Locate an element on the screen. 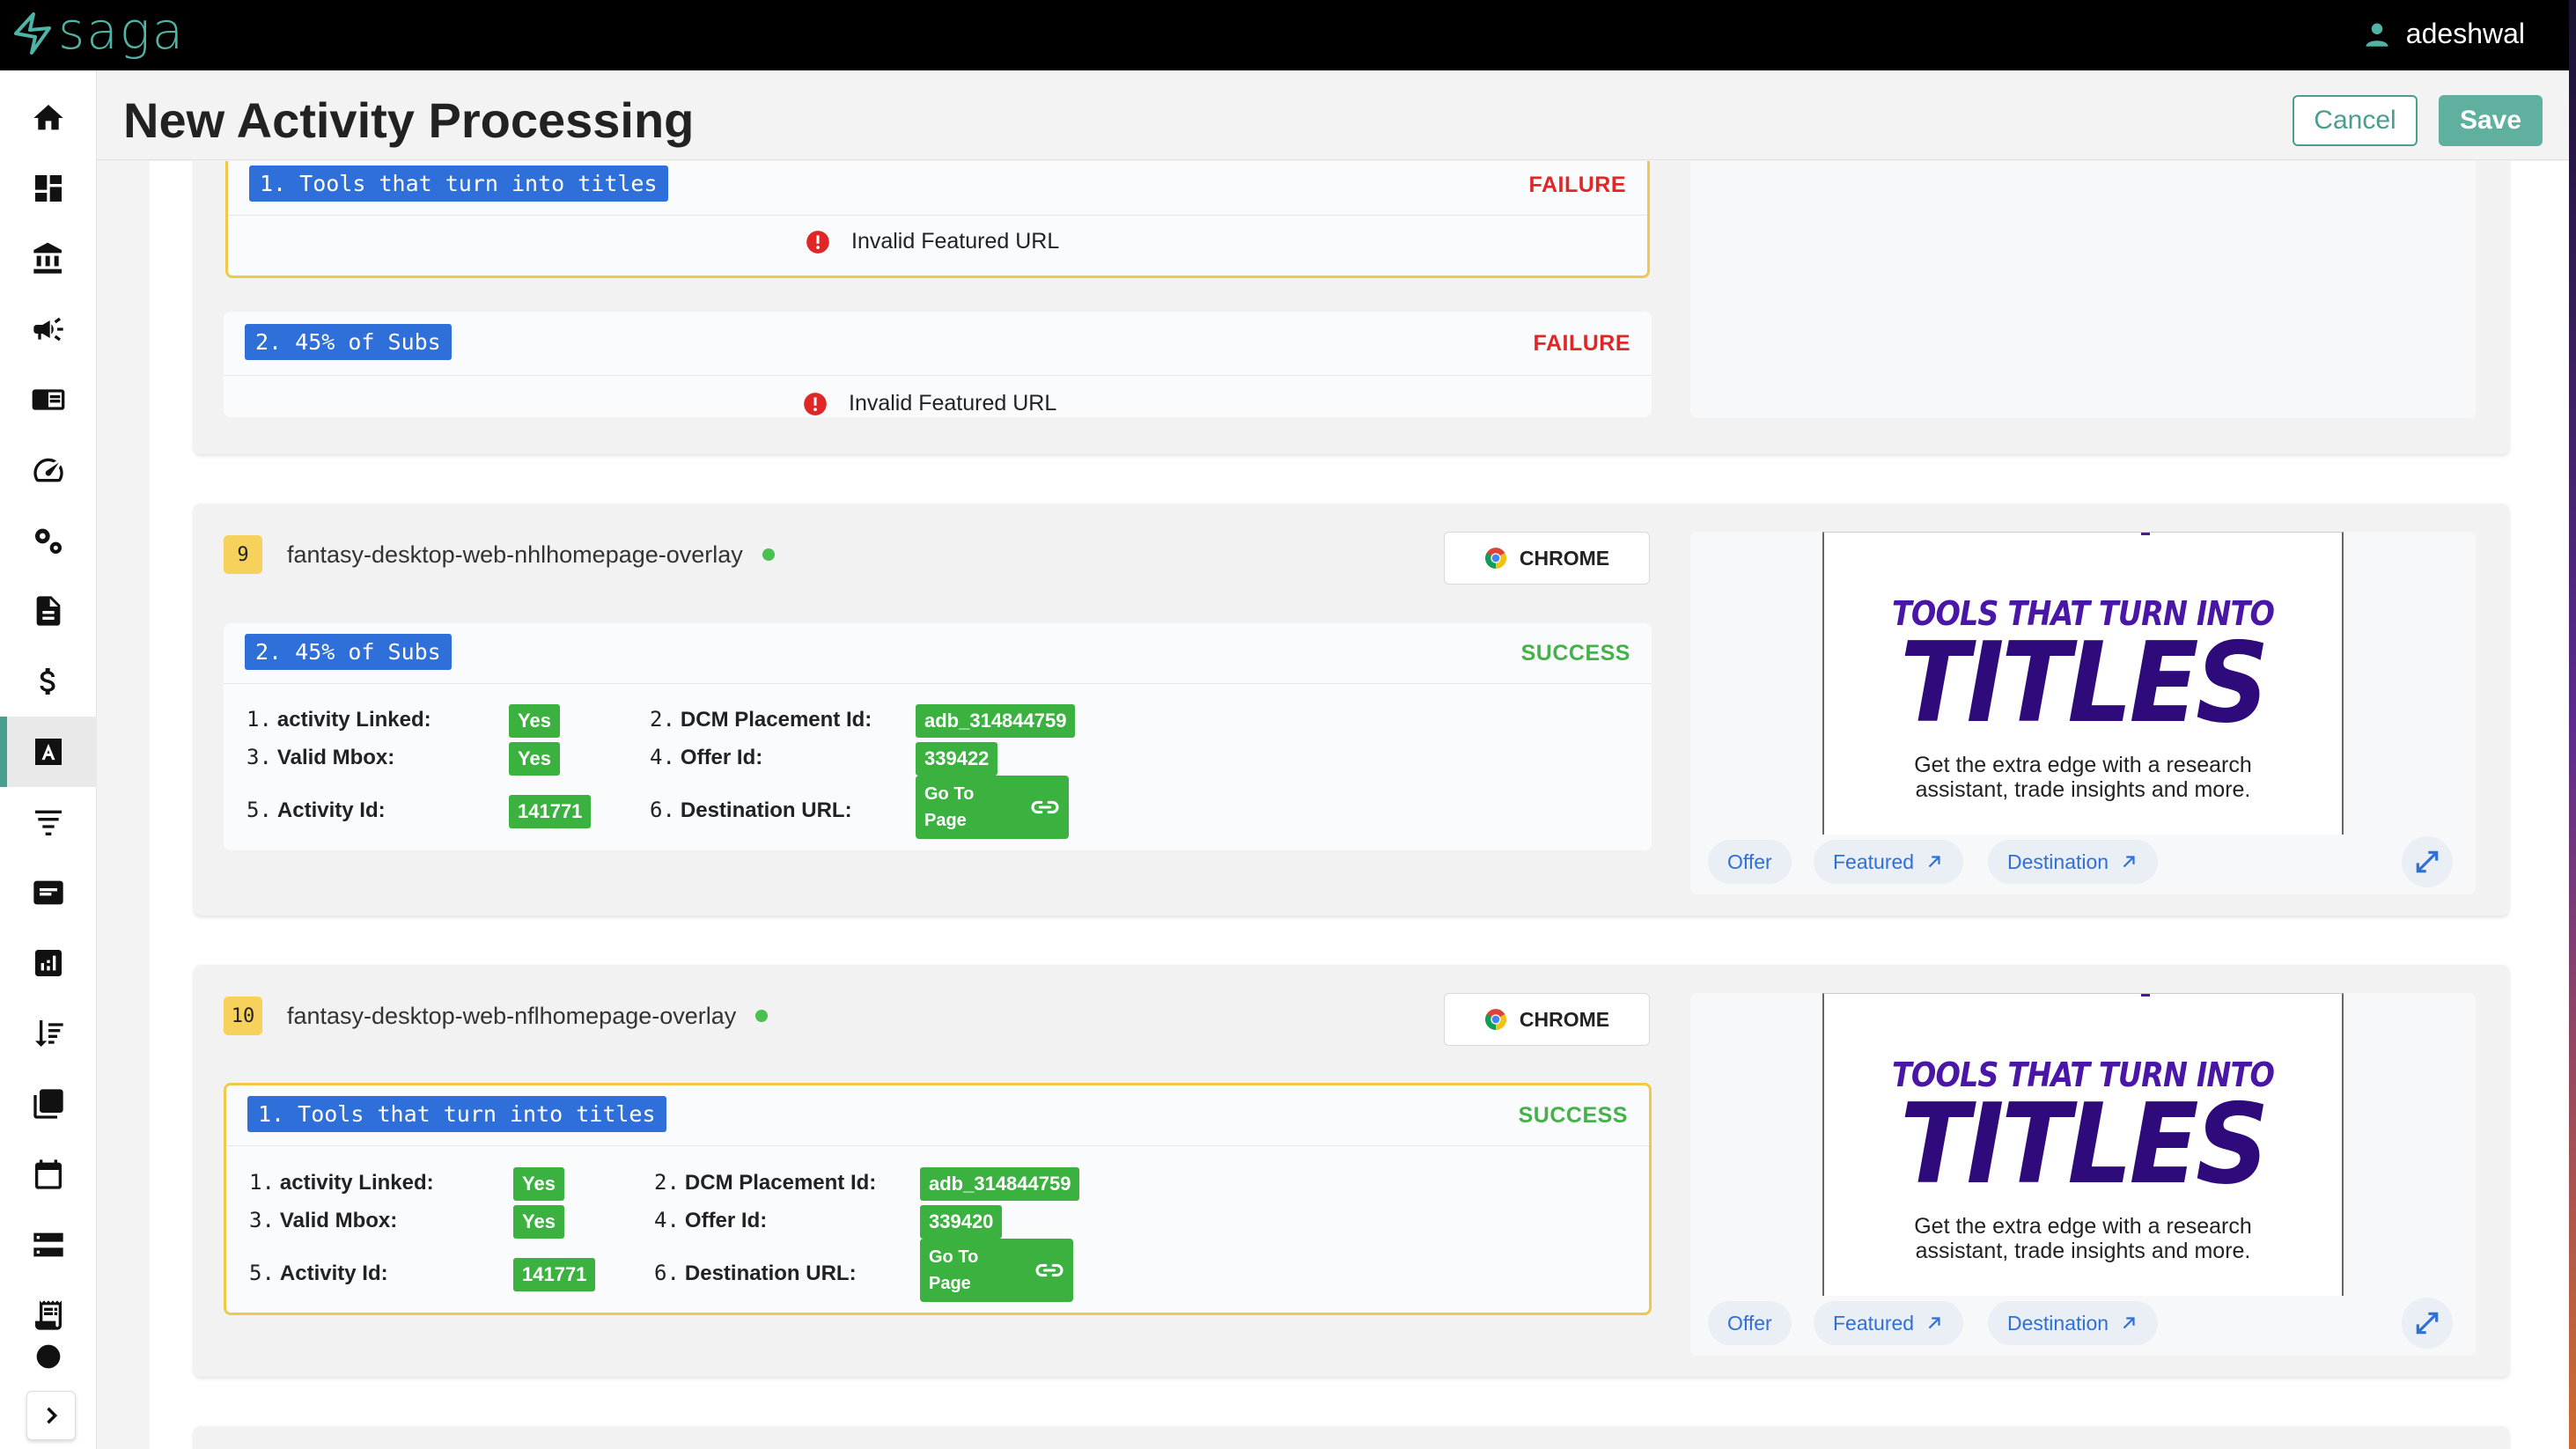 This screenshot has height=1449, width=2576. sidebar-item-reports is located at coordinates (49, 963).